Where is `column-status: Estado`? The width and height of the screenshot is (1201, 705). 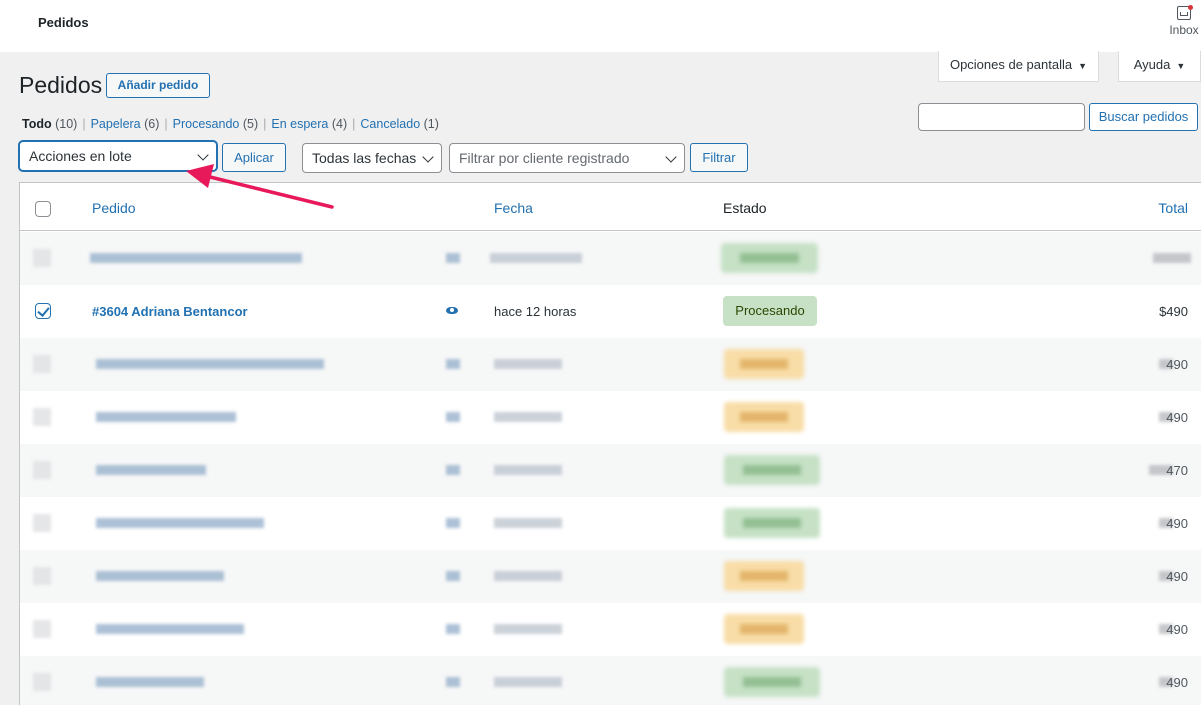
column-status: Estado is located at coordinates (745, 208).